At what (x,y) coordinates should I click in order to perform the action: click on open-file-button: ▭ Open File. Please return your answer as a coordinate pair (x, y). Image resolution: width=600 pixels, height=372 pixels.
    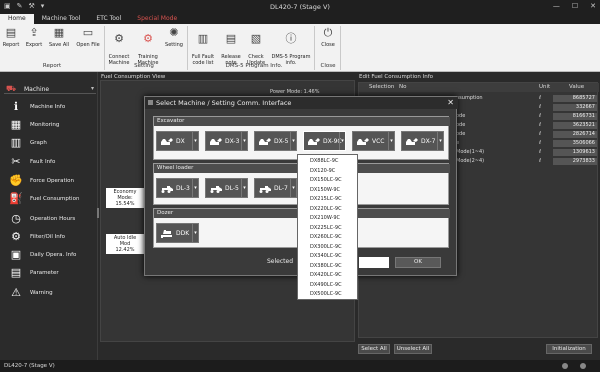
    Looking at the image, I should click on (88, 37).